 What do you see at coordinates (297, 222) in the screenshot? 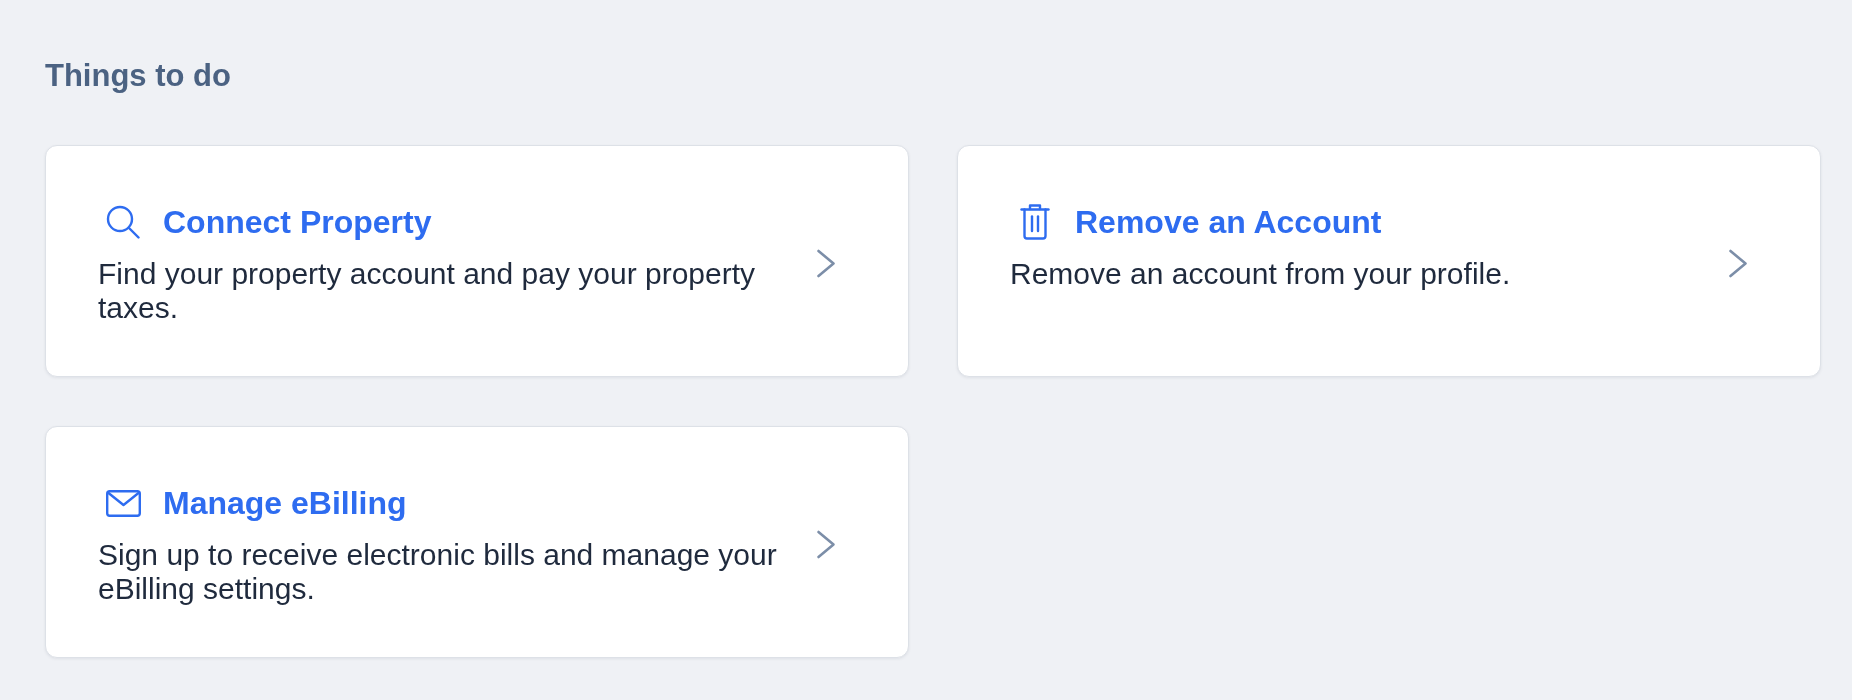
I see `card-title: Connect Property` at bounding box center [297, 222].